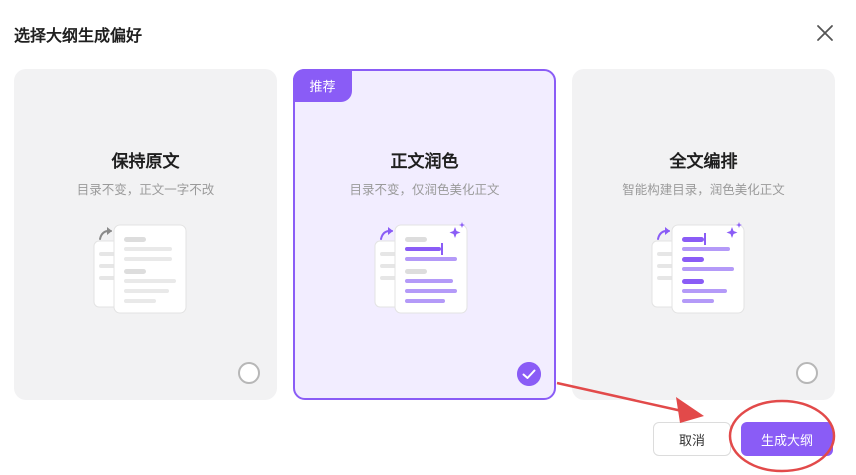 The width and height of the screenshot is (856, 475). I want to click on document-polish-illustration-icon, so click(421, 268).